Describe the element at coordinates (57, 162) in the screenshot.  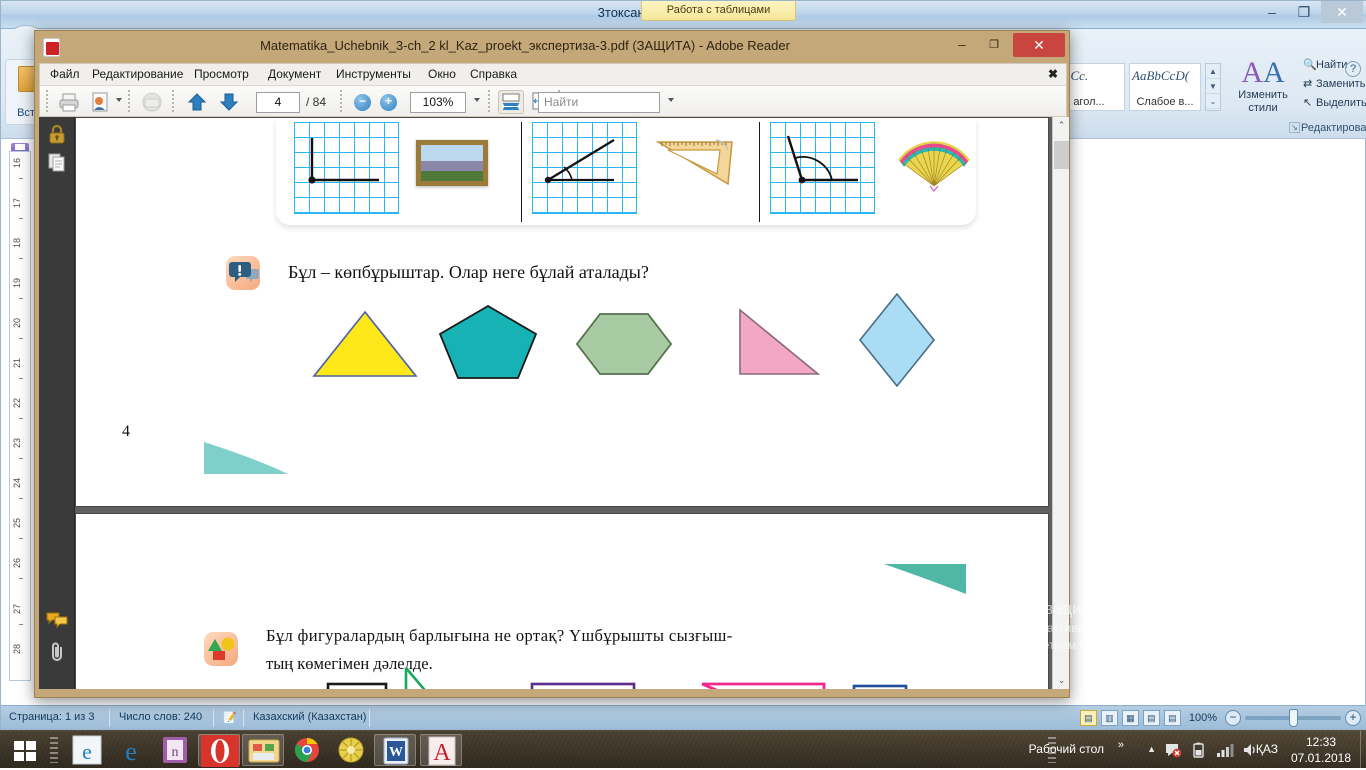
I see `pages-icon` at that location.